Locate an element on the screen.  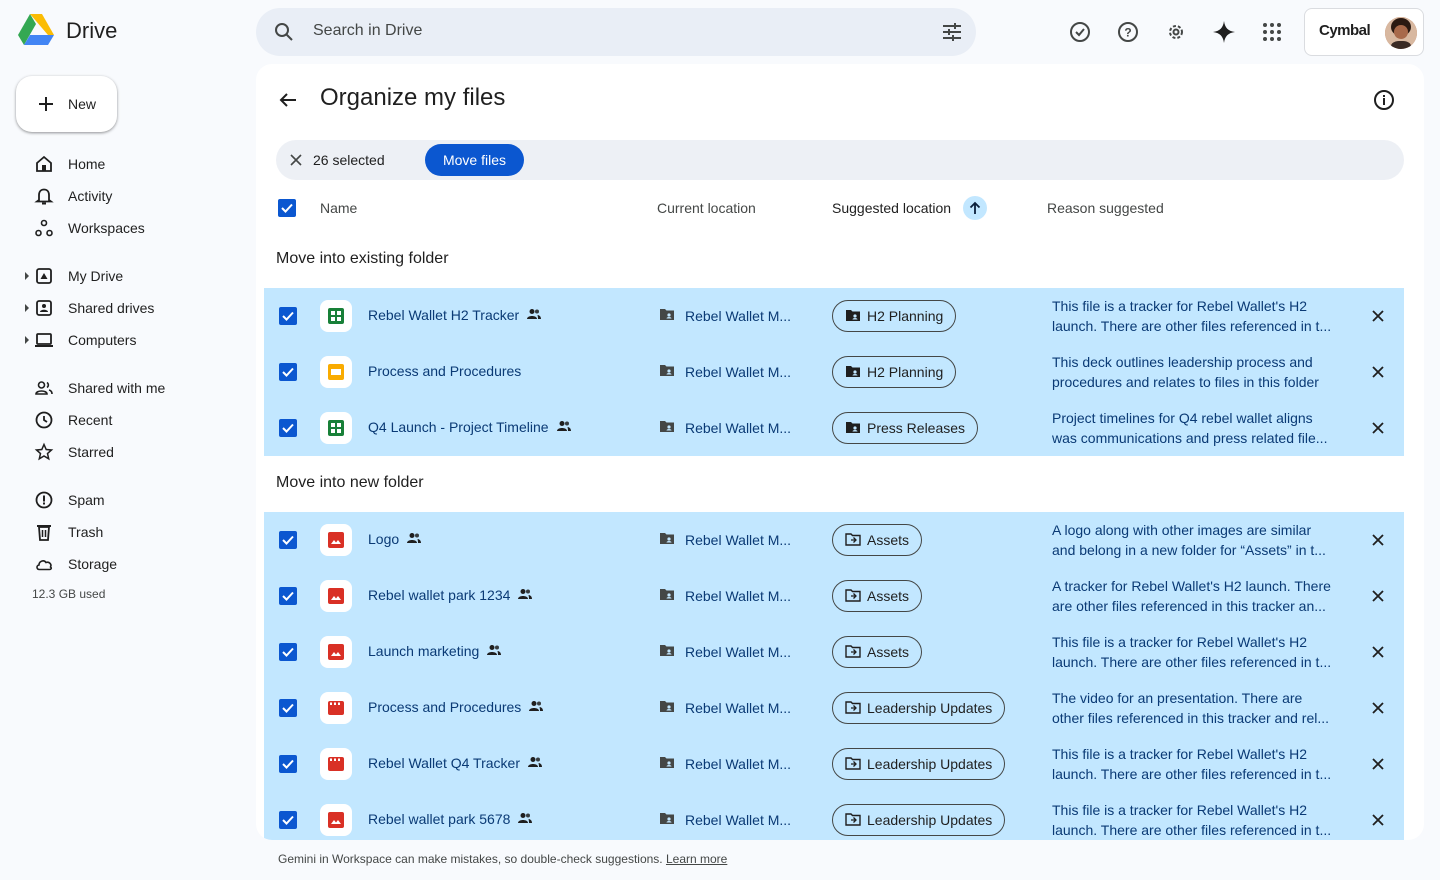
file-name: Rebel Wallet Q4 Tracker is located at coordinates (455, 763).